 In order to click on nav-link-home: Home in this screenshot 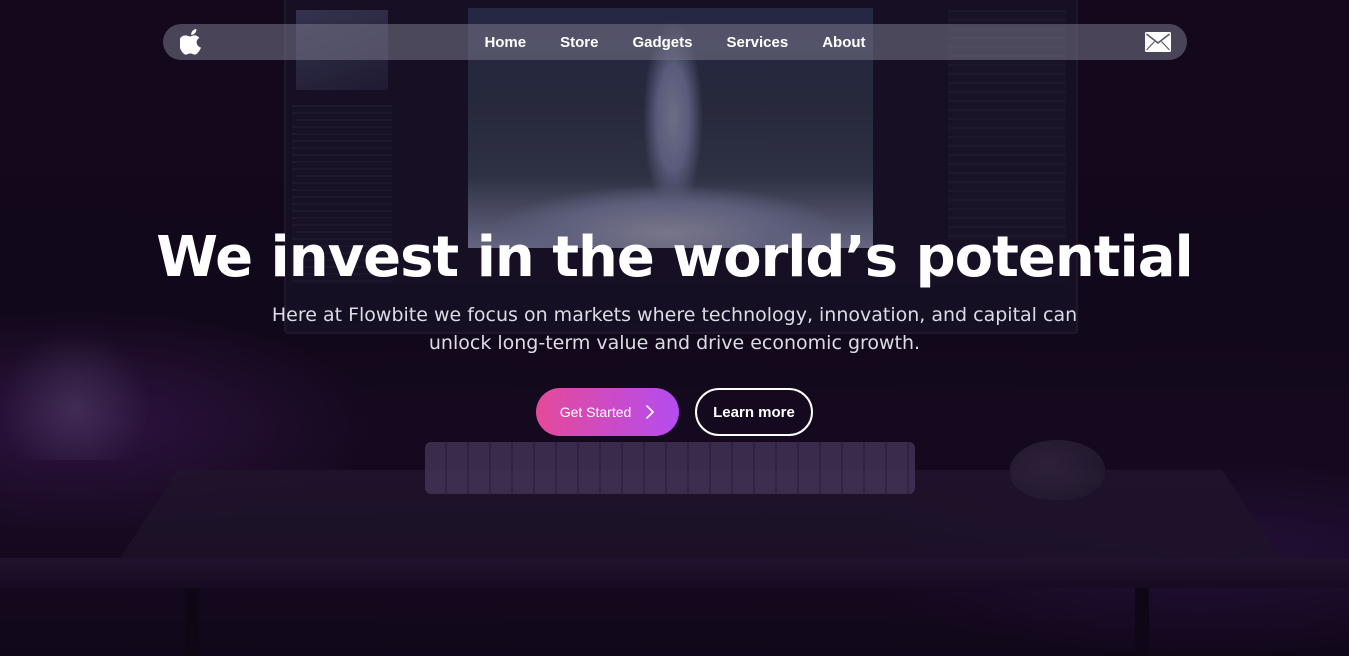, I will do `click(505, 42)`.